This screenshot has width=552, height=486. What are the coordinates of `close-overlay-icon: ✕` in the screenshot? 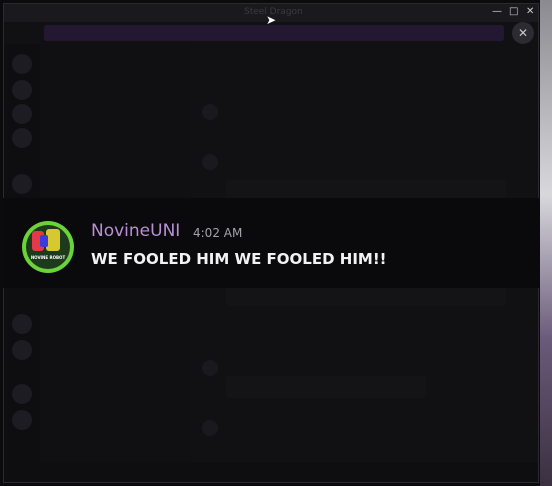 It's located at (523, 33).